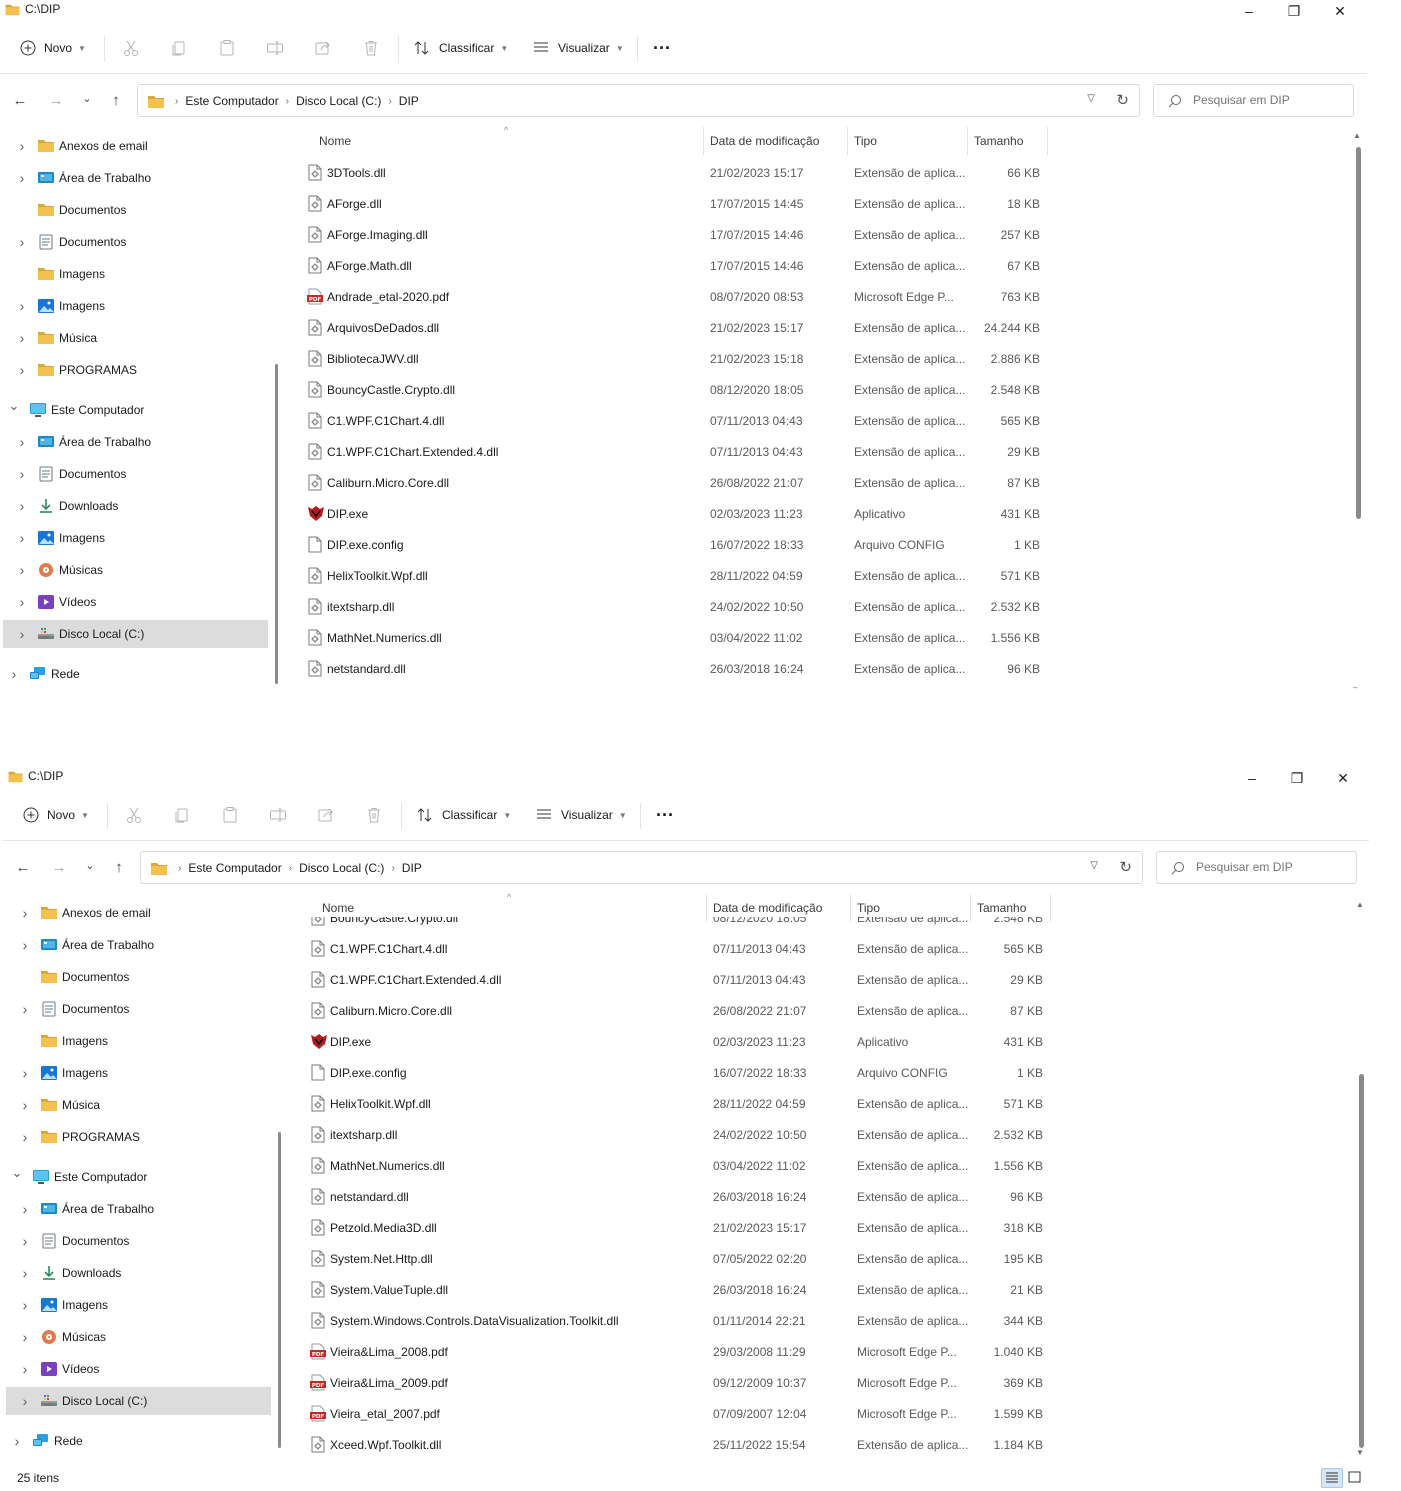  Describe the element at coordinates (23, 868) in the screenshot. I see `back-button: ←` at that location.